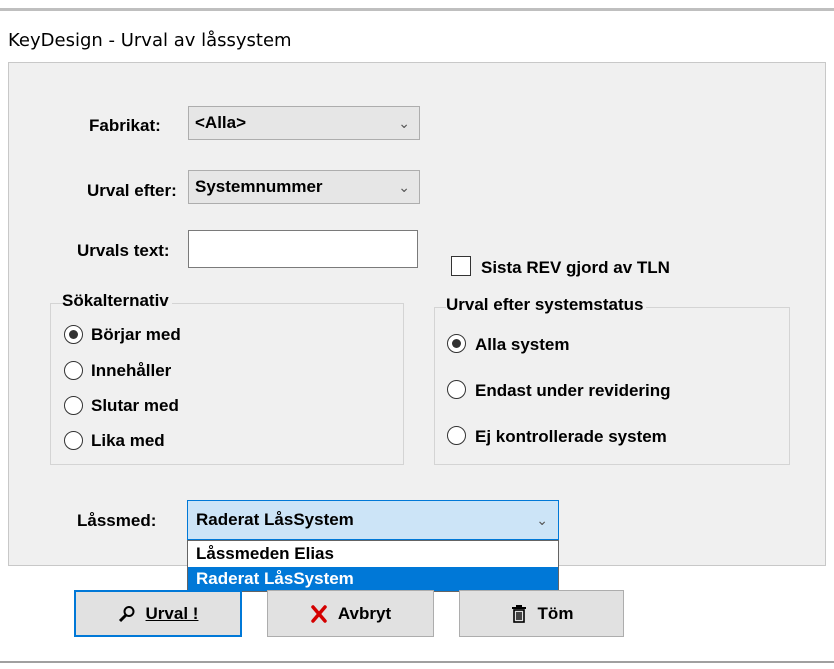 The image size is (834, 669). I want to click on window-title: KeyDesign - Urval av låssystem, so click(150, 40).